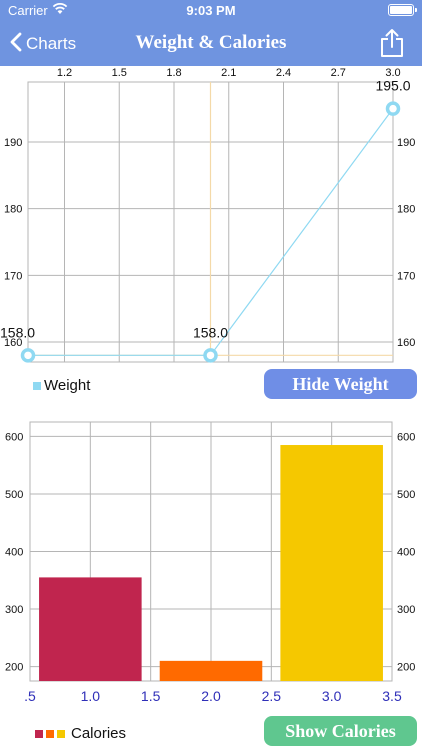  I want to click on x-tick-label: 2.1, so click(228, 73).